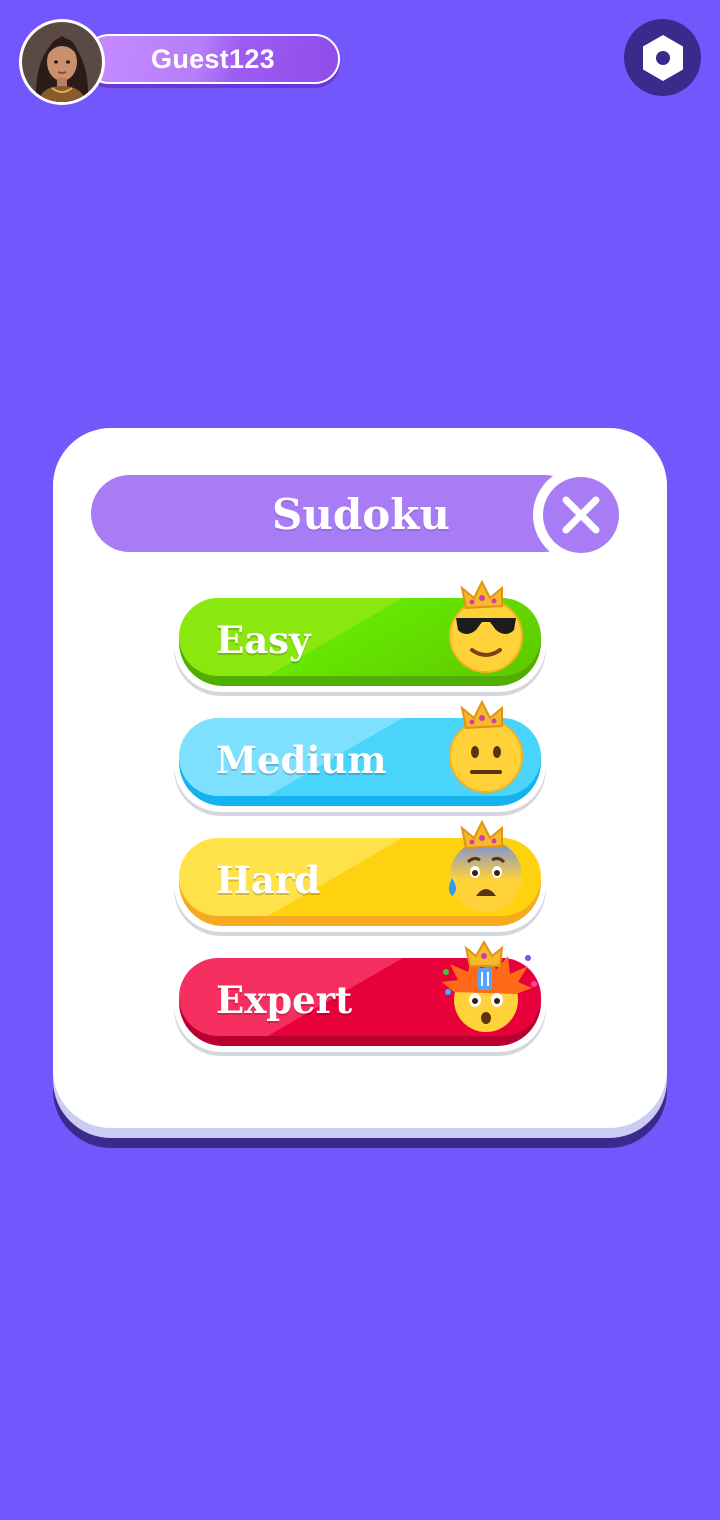 The width and height of the screenshot is (720, 1520). Describe the element at coordinates (488, 866) in the screenshot. I see `anxious-crown-emoji-icon` at that location.